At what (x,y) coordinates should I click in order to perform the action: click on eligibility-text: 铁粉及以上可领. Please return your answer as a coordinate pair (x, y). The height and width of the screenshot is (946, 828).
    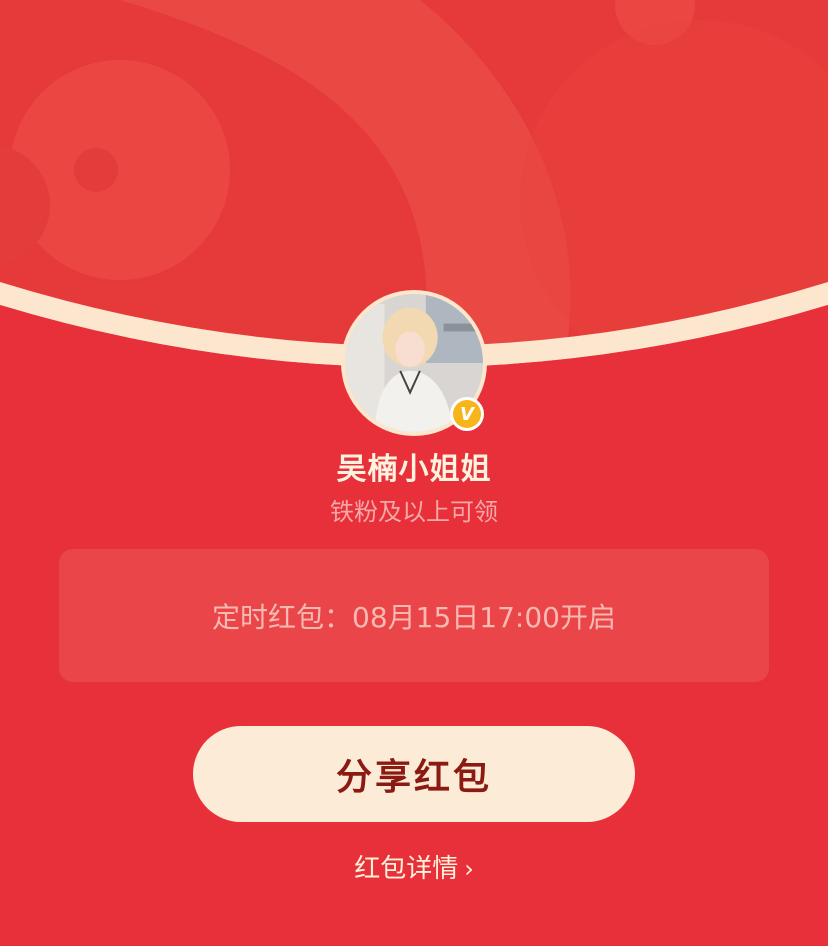
    Looking at the image, I should click on (414, 512).